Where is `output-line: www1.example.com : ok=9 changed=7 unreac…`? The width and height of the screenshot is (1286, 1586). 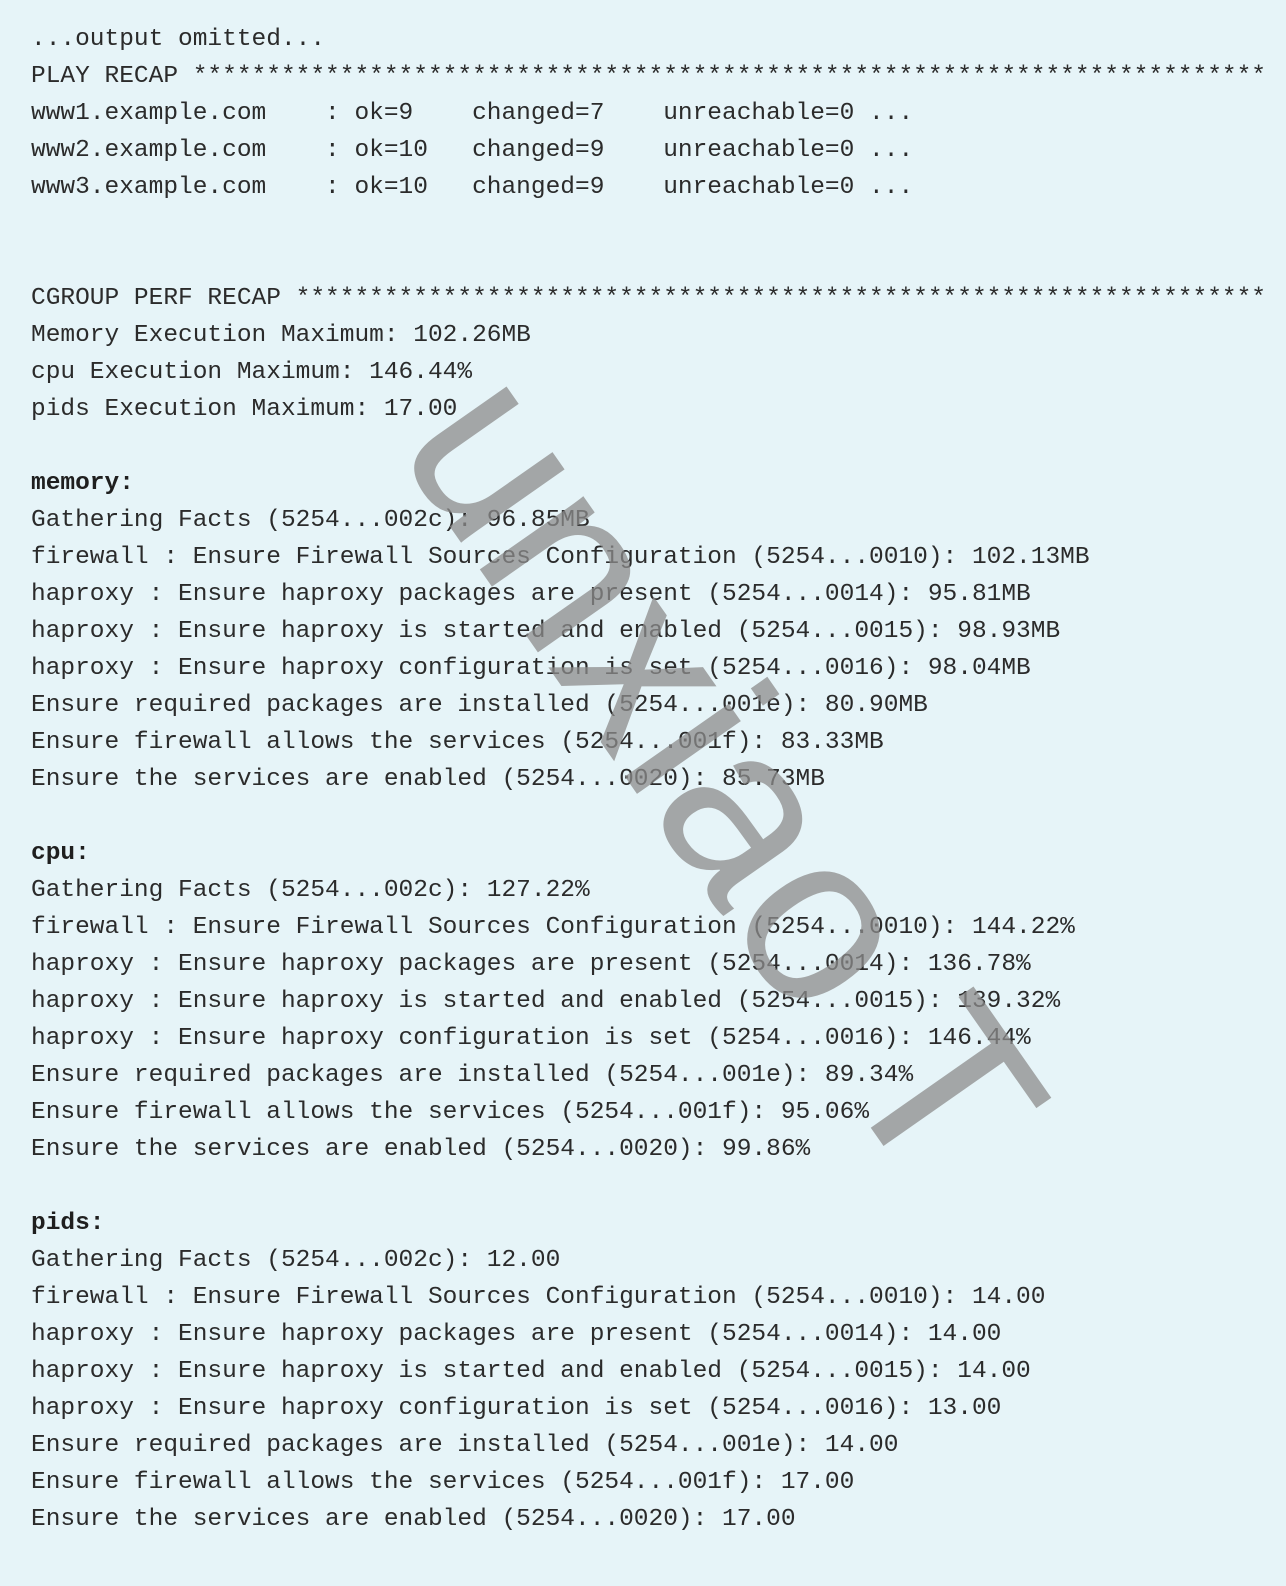
output-line: www1.example.com : ok=9 changed=7 unreac… is located at coordinates (472, 113).